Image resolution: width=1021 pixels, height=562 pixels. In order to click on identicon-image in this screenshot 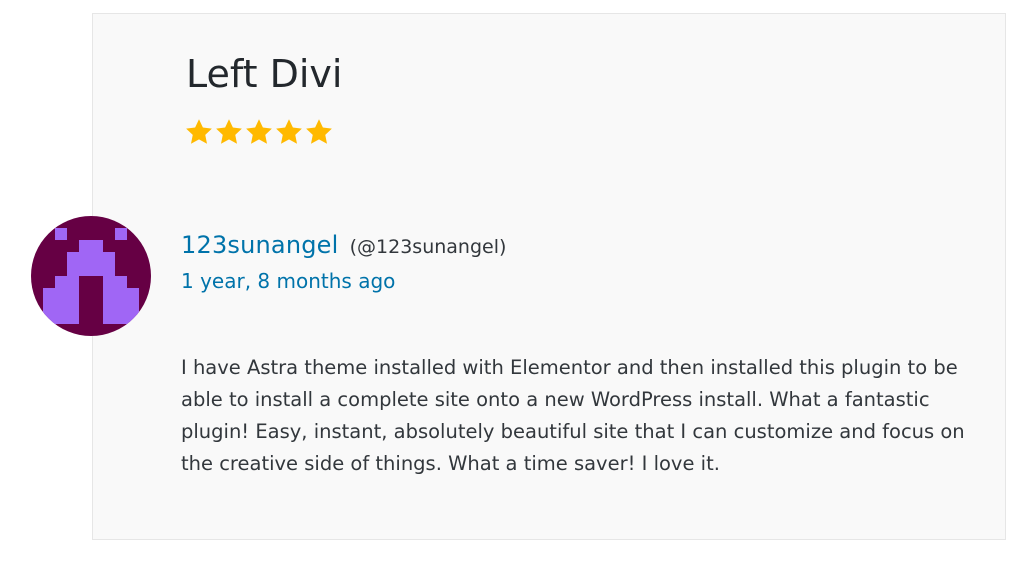, I will do `click(91, 276)`.